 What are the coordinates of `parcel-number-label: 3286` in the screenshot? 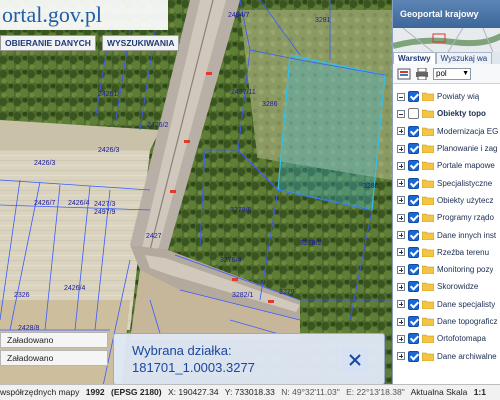 It's located at (270, 104).